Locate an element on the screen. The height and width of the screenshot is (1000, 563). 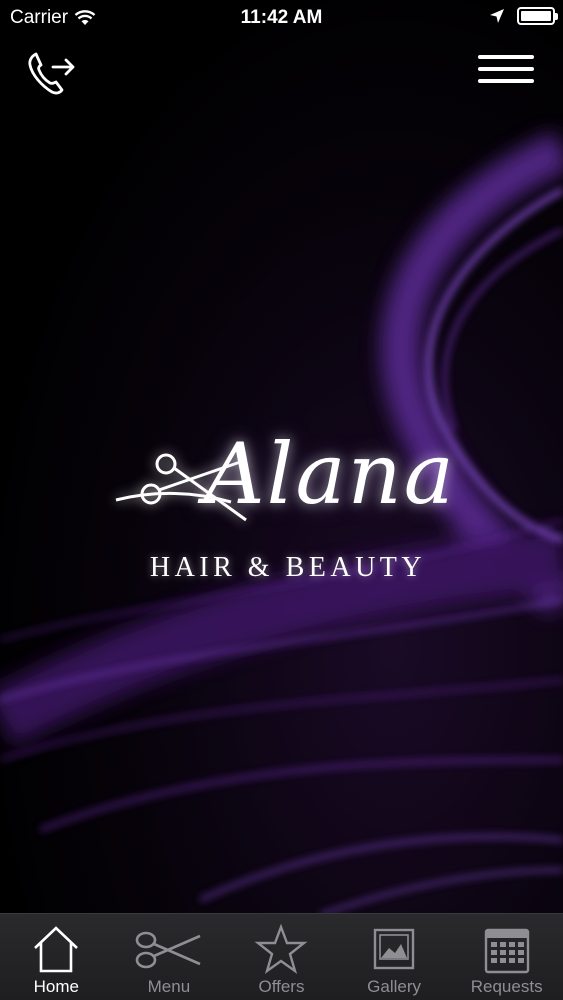
calendar-icon is located at coordinates (506, 951).